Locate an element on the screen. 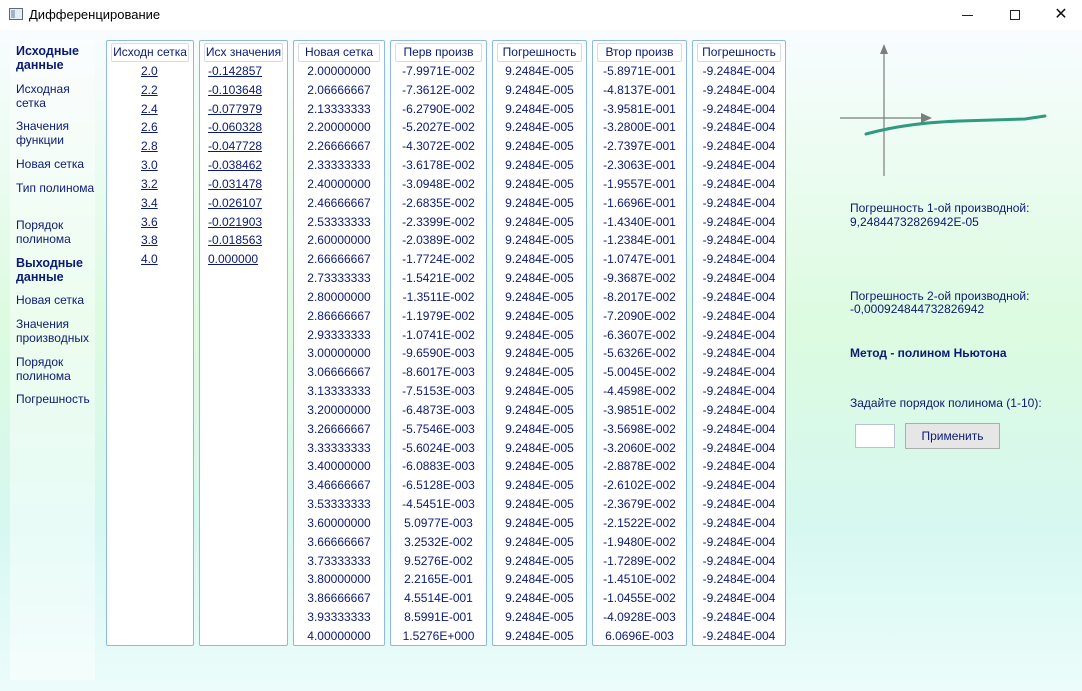  sidebar-item-out-new-grid: Новая сетка is located at coordinates (58, 300).